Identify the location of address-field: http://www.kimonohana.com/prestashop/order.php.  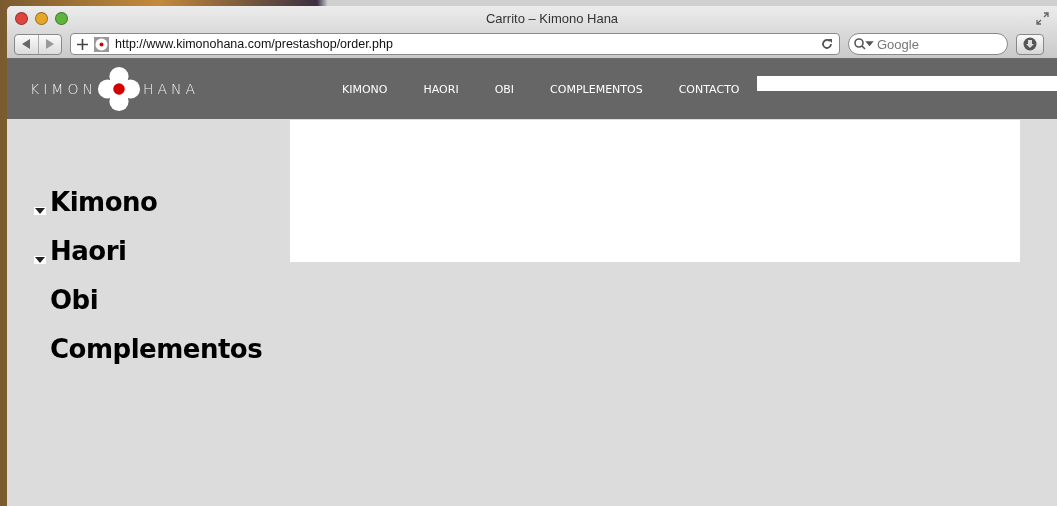
(455, 44).